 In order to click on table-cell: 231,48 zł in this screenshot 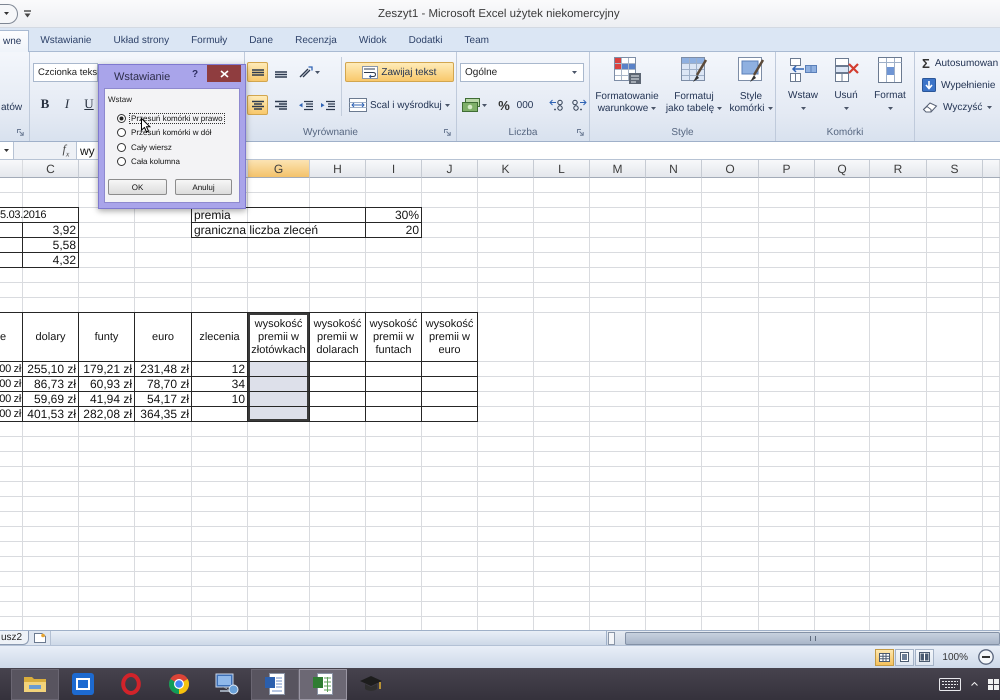, I will do `click(163, 369)`.